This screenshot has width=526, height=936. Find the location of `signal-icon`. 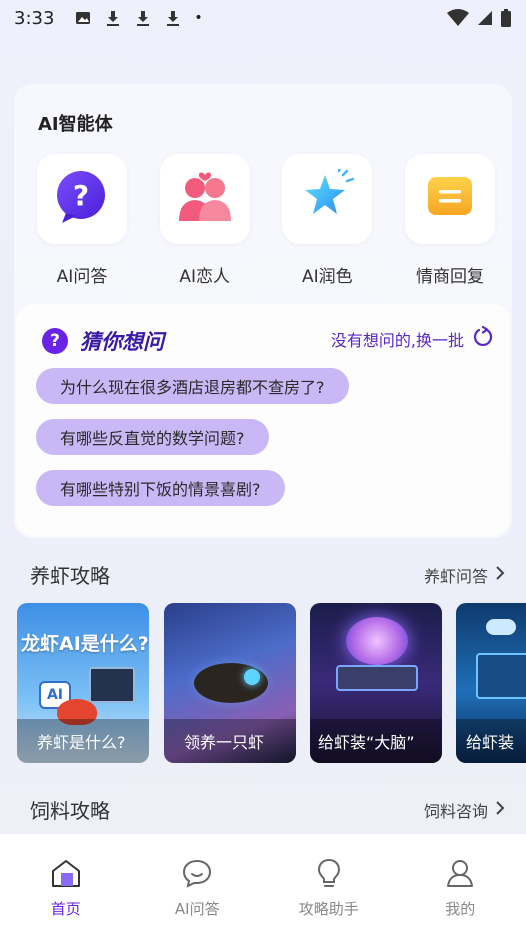

signal-icon is located at coordinates (485, 18).